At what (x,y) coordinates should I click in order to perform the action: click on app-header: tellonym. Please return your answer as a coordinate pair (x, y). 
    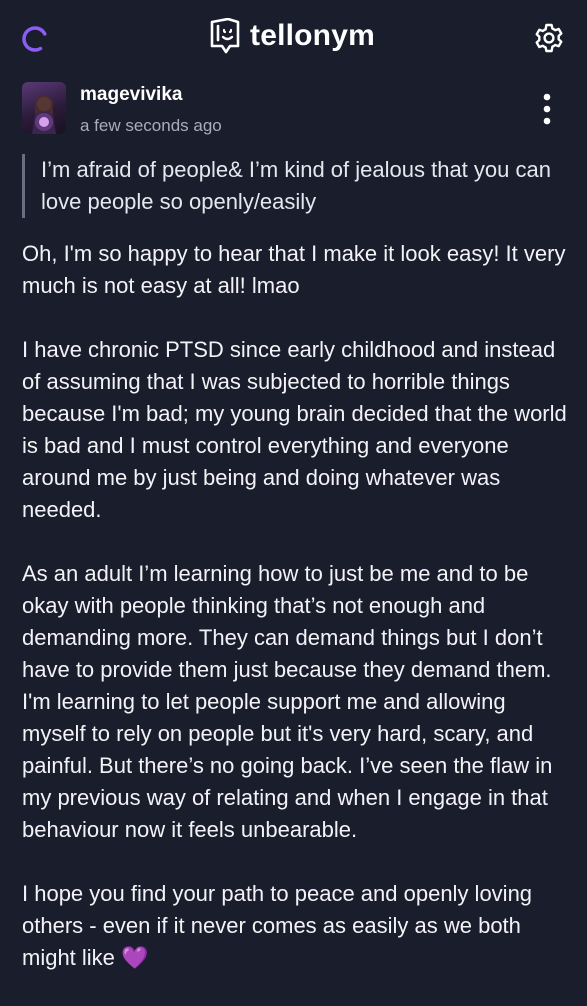
    Looking at the image, I should click on (293, 38).